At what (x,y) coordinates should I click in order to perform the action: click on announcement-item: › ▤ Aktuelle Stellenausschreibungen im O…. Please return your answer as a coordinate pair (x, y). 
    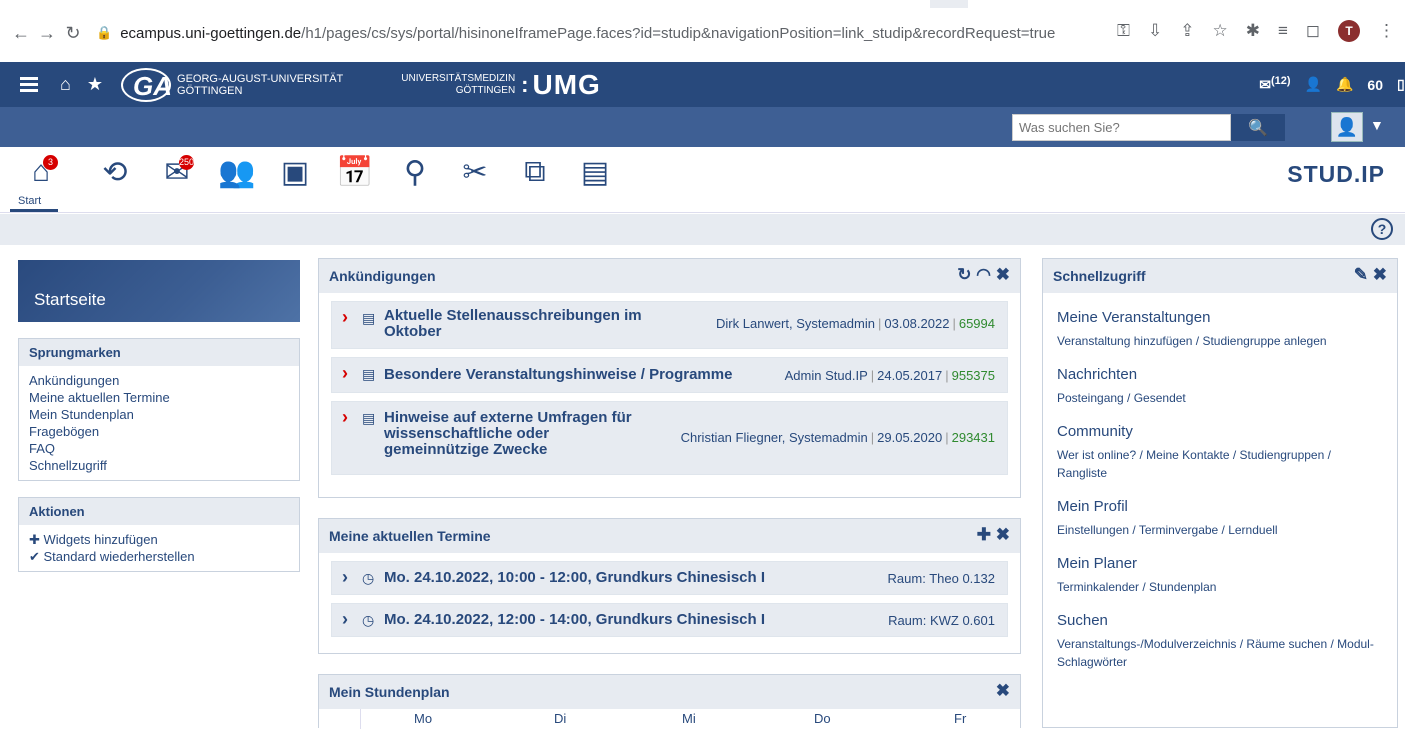
    Looking at the image, I should click on (669, 325).